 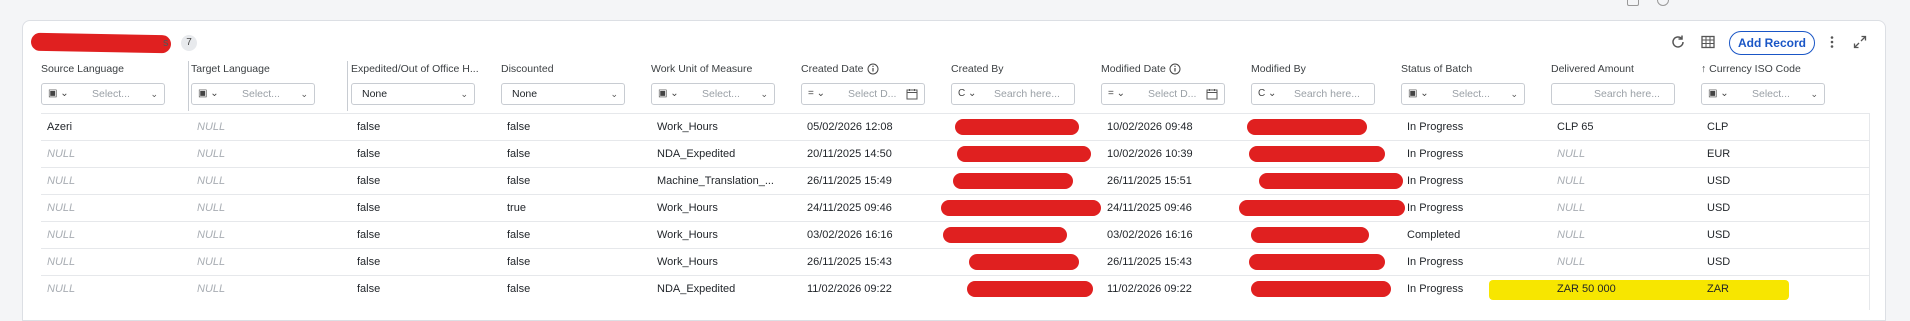 I want to click on filter-source-language: ▣ ⌄ Select... ⌄, so click(x=103, y=94).